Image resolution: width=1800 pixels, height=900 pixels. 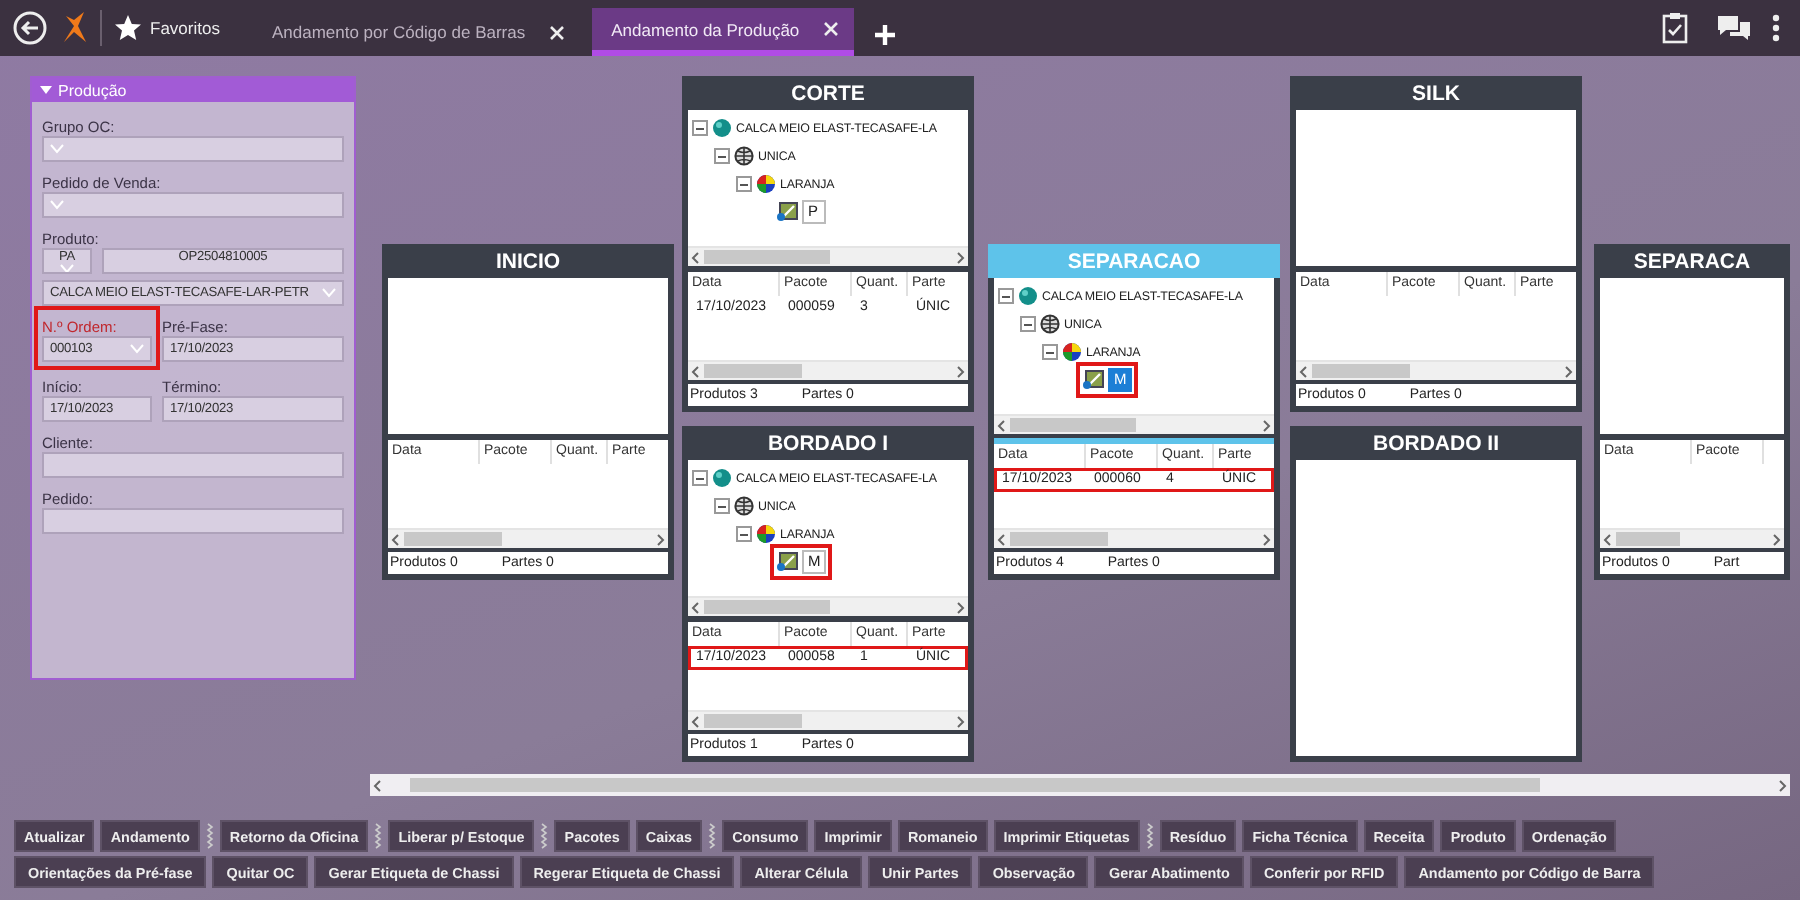 What do you see at coordinates (1134, 261) in the screenshot?
I see `stage-title: SEPARACAO` at bounding box center [1134, 261].